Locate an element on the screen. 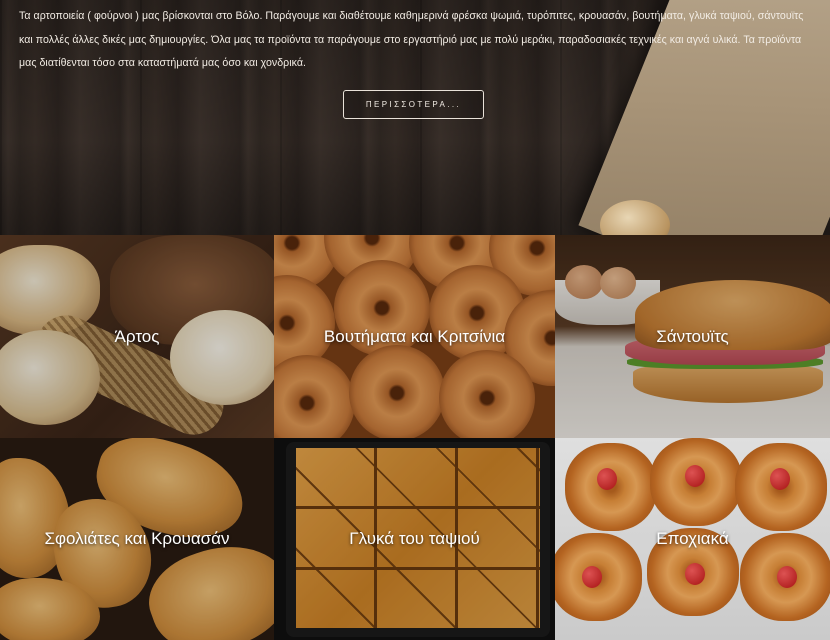  category-title: Σάντουϊτς is located at coordinates (692, 336).